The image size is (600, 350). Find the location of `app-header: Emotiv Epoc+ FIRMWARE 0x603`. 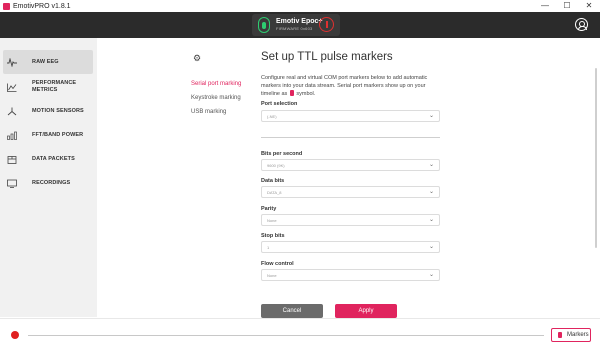

app-header: Emotiv Epoc+ FIRMWARE 0x603 is located at coordinates (300, 25).